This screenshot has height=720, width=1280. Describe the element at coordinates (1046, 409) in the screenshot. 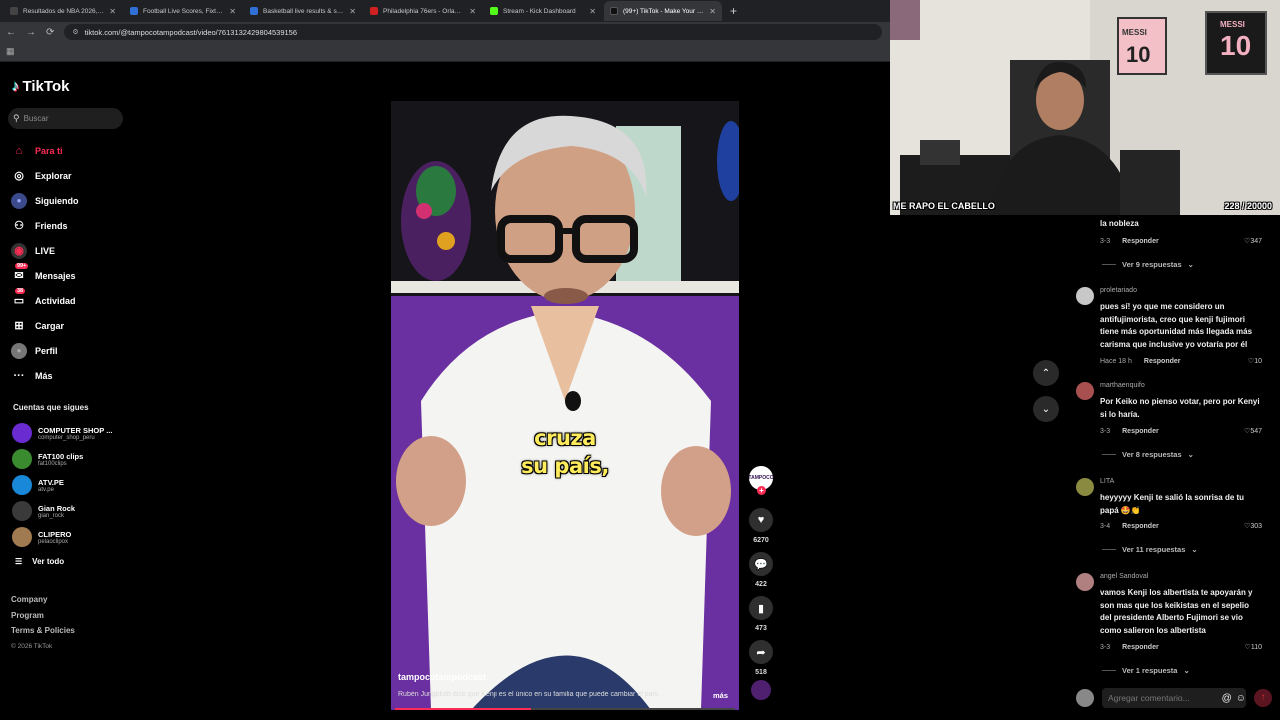

I see `next-video-button: ⌄` at that location.